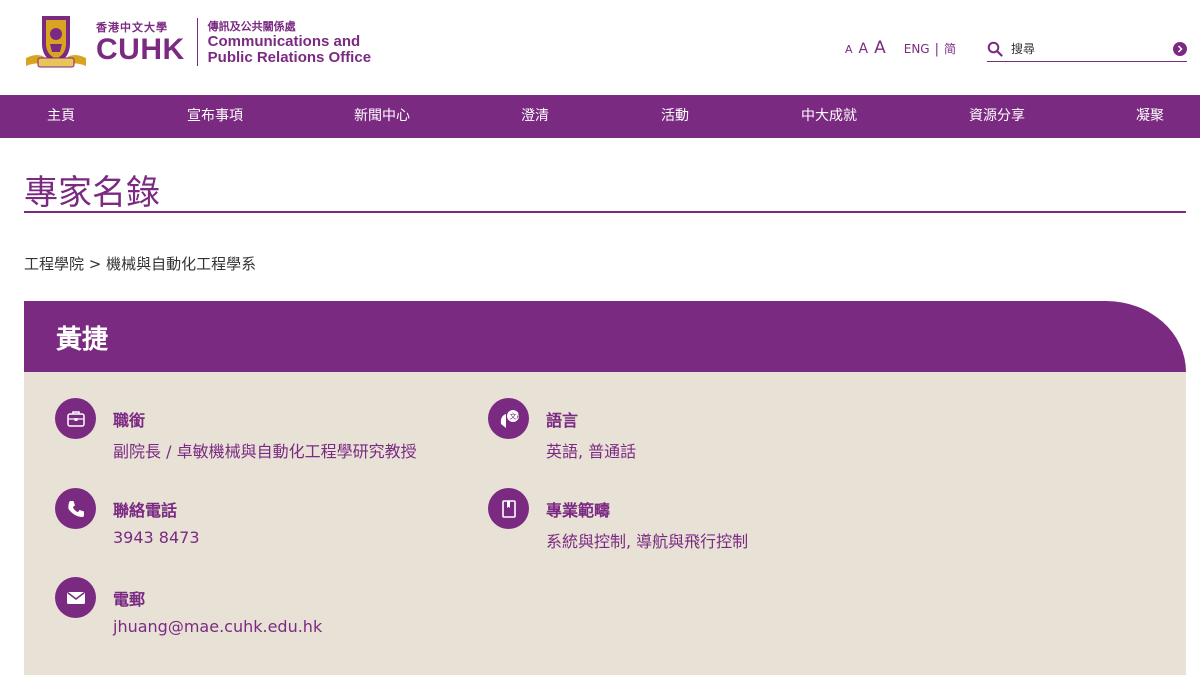 This screenshot has height=675, width=1200. What do you see at coordinates (75, 418) in the screenshot?
I see `briefcase-icon` at bounding box center [75, 418].